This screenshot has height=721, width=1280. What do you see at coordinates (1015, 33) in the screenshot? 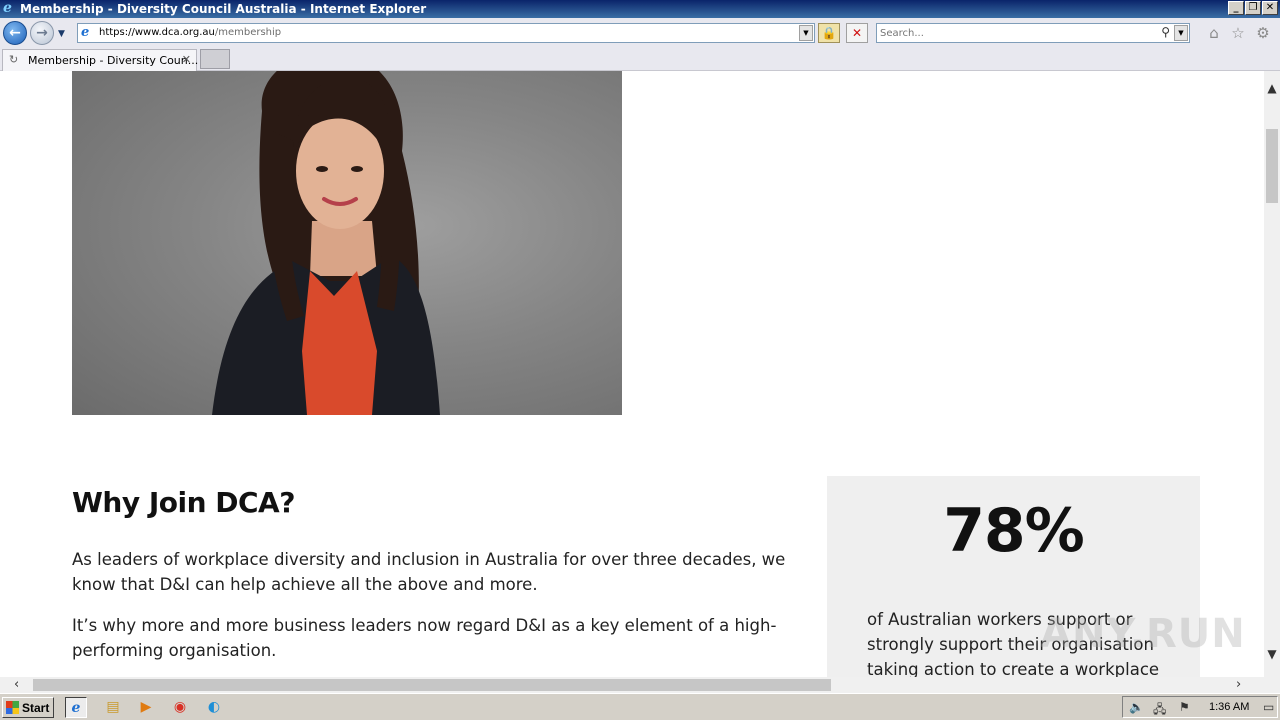
I see `search-input` at bounding box center [1015, 33].